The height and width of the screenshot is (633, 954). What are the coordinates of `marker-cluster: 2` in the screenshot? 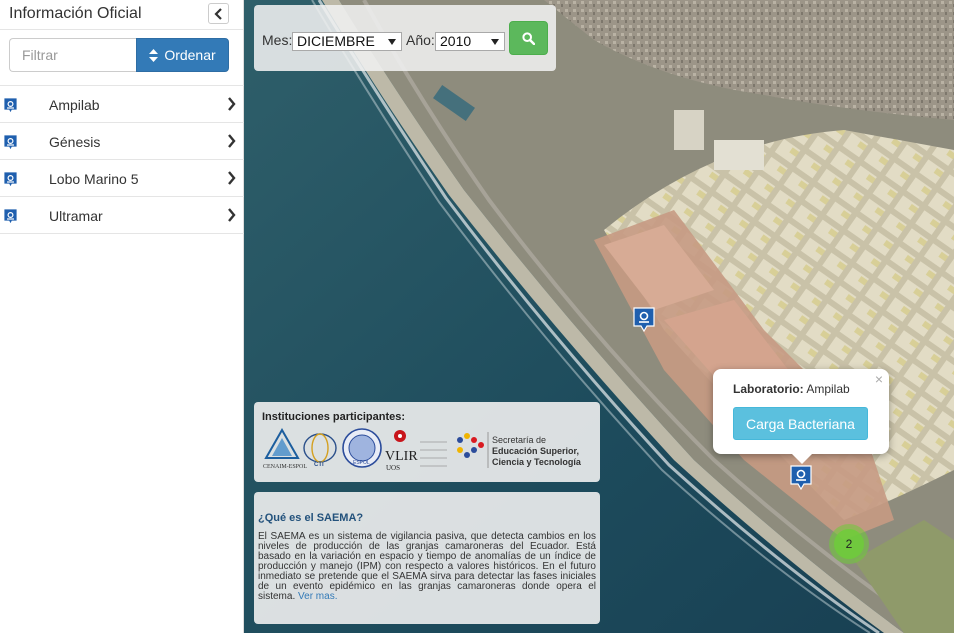 It's located at (849, 544).